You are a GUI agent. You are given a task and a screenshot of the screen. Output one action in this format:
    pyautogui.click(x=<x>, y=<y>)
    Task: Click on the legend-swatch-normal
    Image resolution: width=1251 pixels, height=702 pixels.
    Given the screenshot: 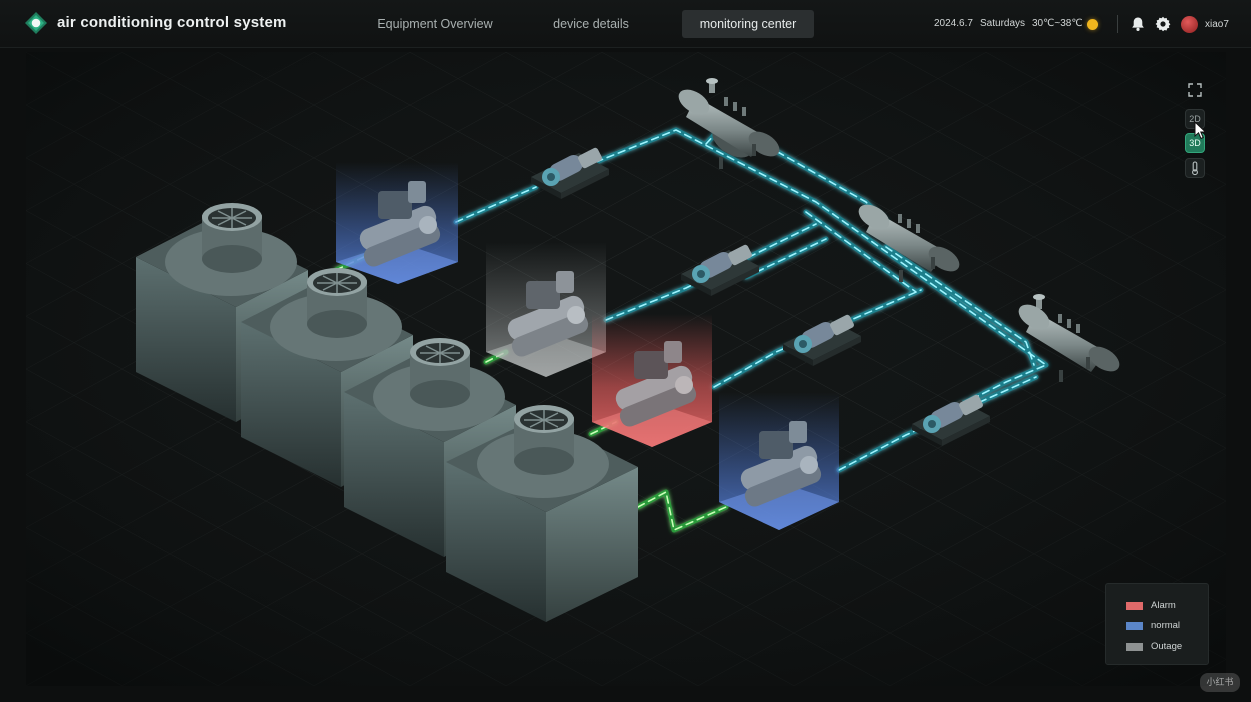 What is the action you would take?
    pyautogui.click(x=1134, y=626)
    